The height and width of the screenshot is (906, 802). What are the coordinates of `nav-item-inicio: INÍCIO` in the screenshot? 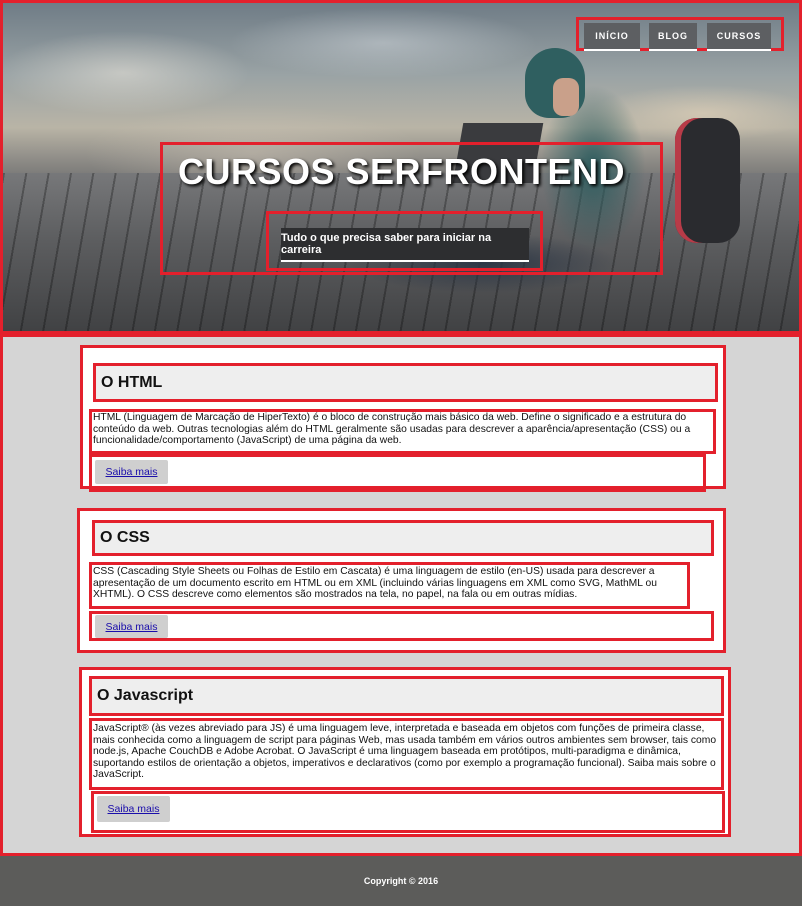 It's located at (612, 37).